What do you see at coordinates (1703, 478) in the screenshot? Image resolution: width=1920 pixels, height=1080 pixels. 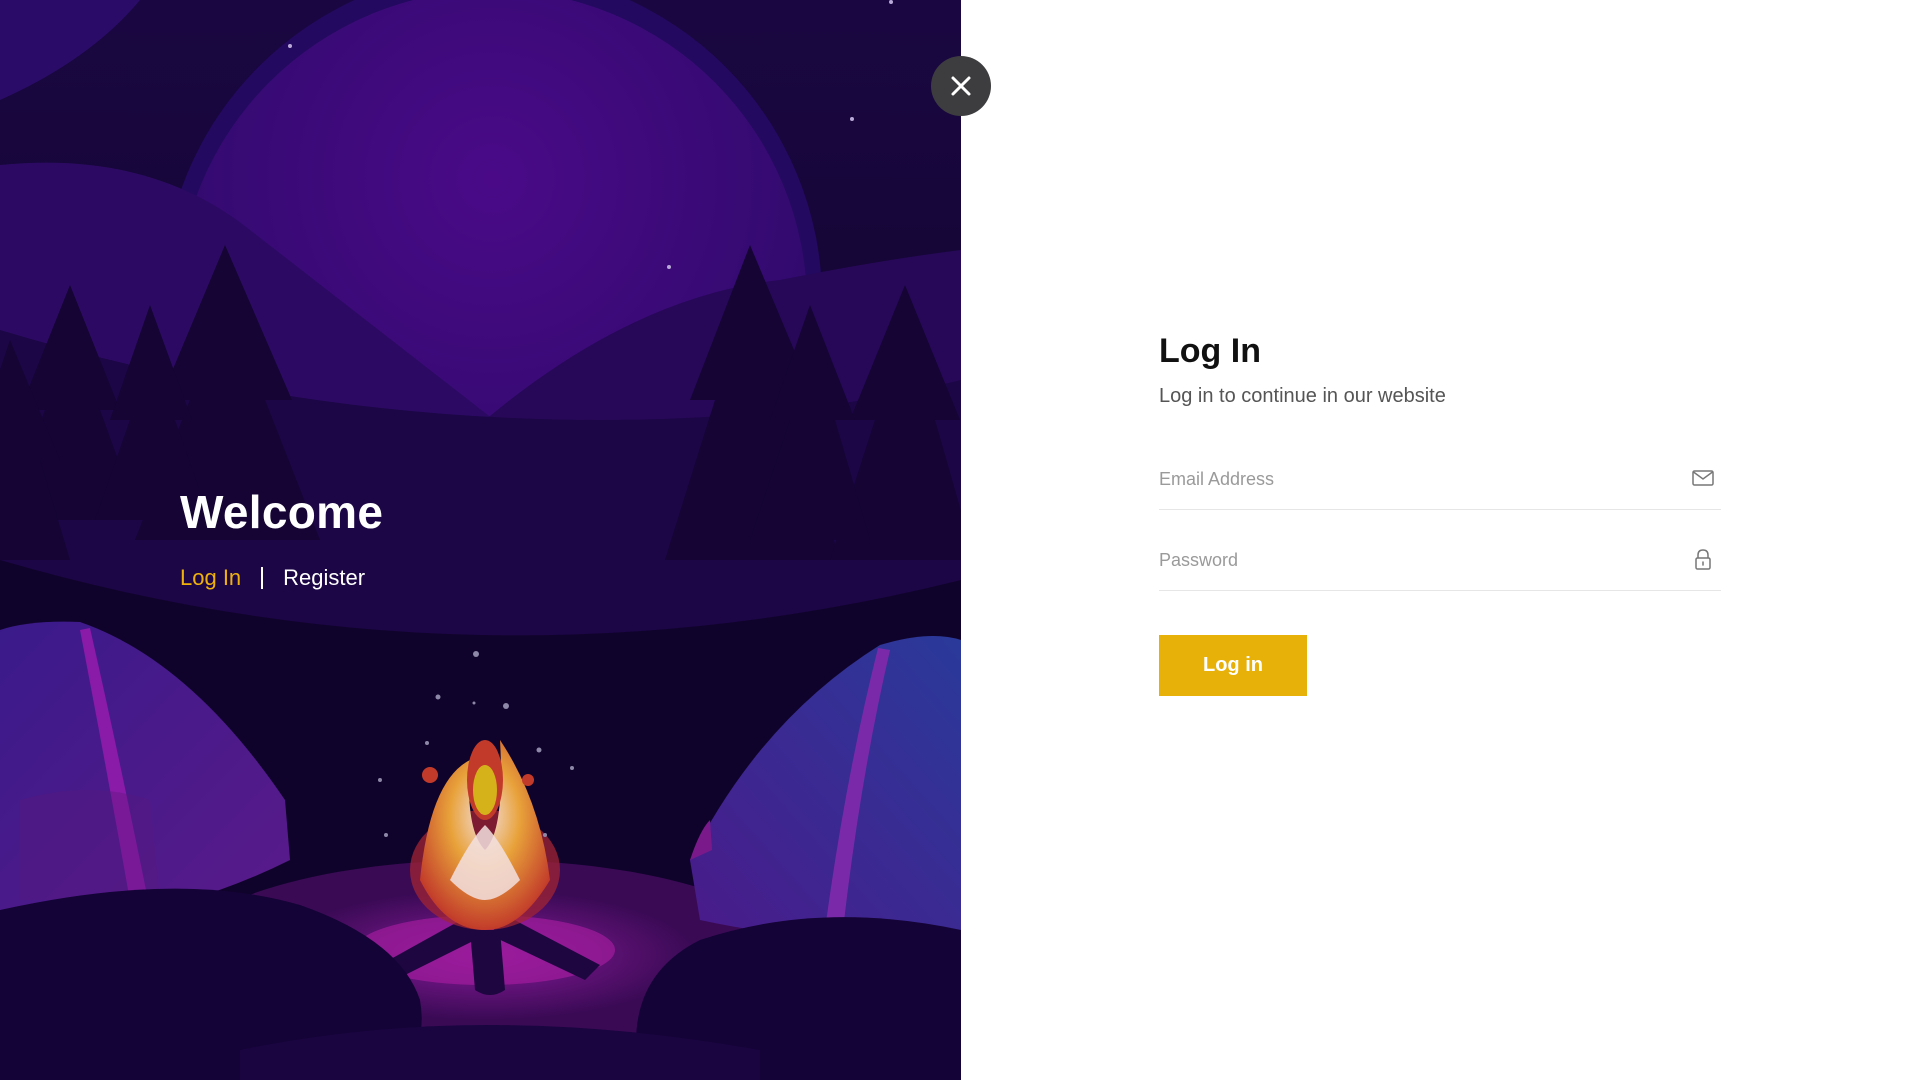 I see `envelope-icon` at bounding box center [1703, 478].